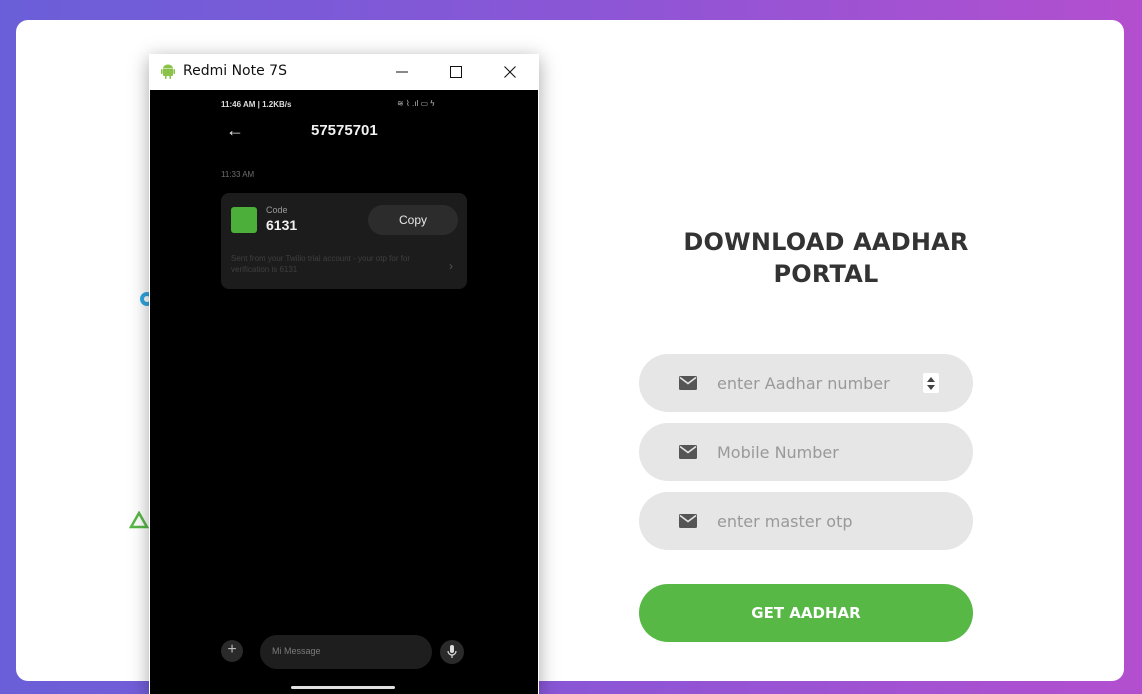 This screenshot has height=694, width=1142. What do you see at coordinates (826, 258) in the screenshot?
I see `page-title: DOWNLOAD AADHAR PORTAL` at bounding box center [826, 258].